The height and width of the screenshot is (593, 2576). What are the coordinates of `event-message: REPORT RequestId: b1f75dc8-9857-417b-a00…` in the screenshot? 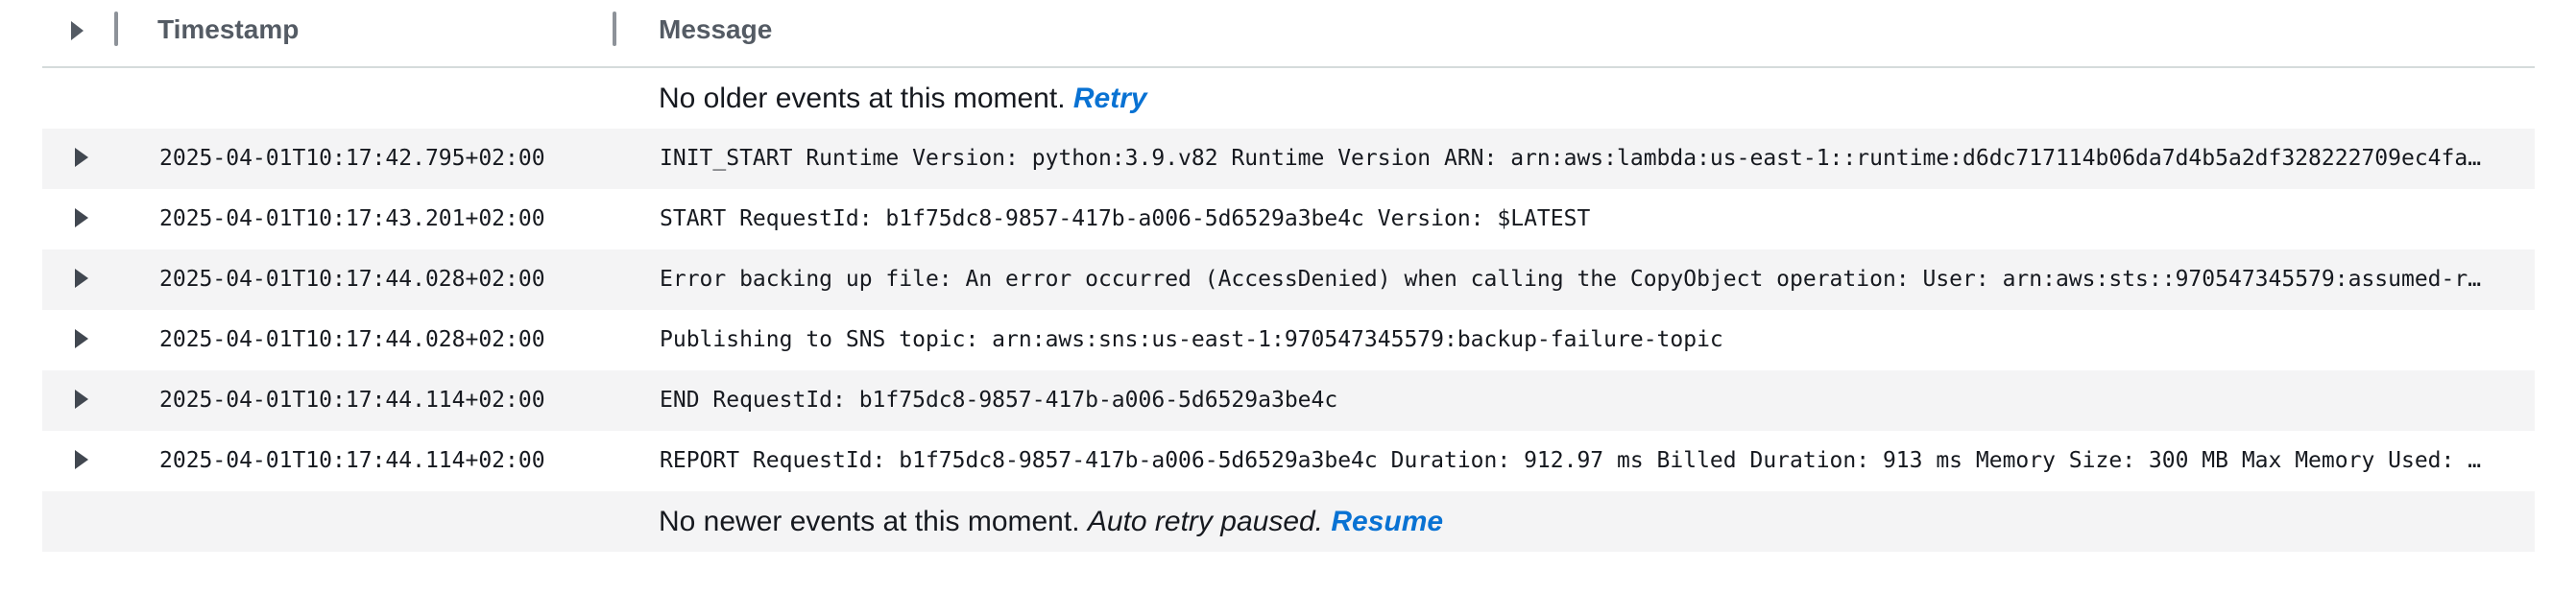 It's located at (1576, 460).